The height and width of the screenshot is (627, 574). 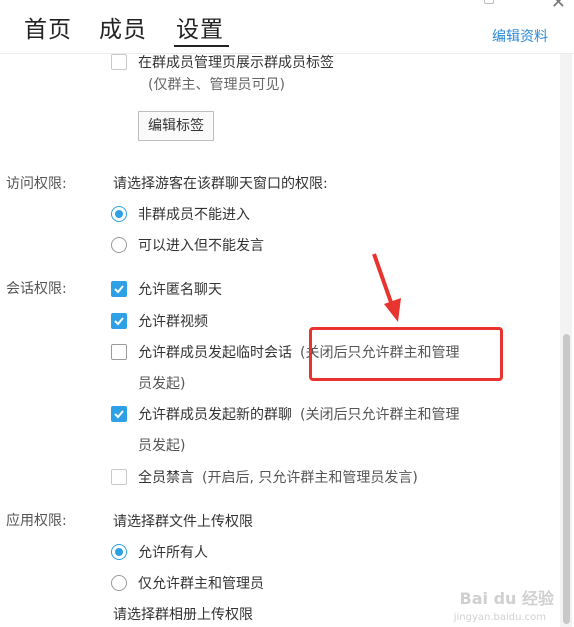 What do you see at coordinates (310, 478) in the screenshot?
I see `mute-all-note: (开启后, 只允许群主和管理员发言)` at bounding box center [310, 478].